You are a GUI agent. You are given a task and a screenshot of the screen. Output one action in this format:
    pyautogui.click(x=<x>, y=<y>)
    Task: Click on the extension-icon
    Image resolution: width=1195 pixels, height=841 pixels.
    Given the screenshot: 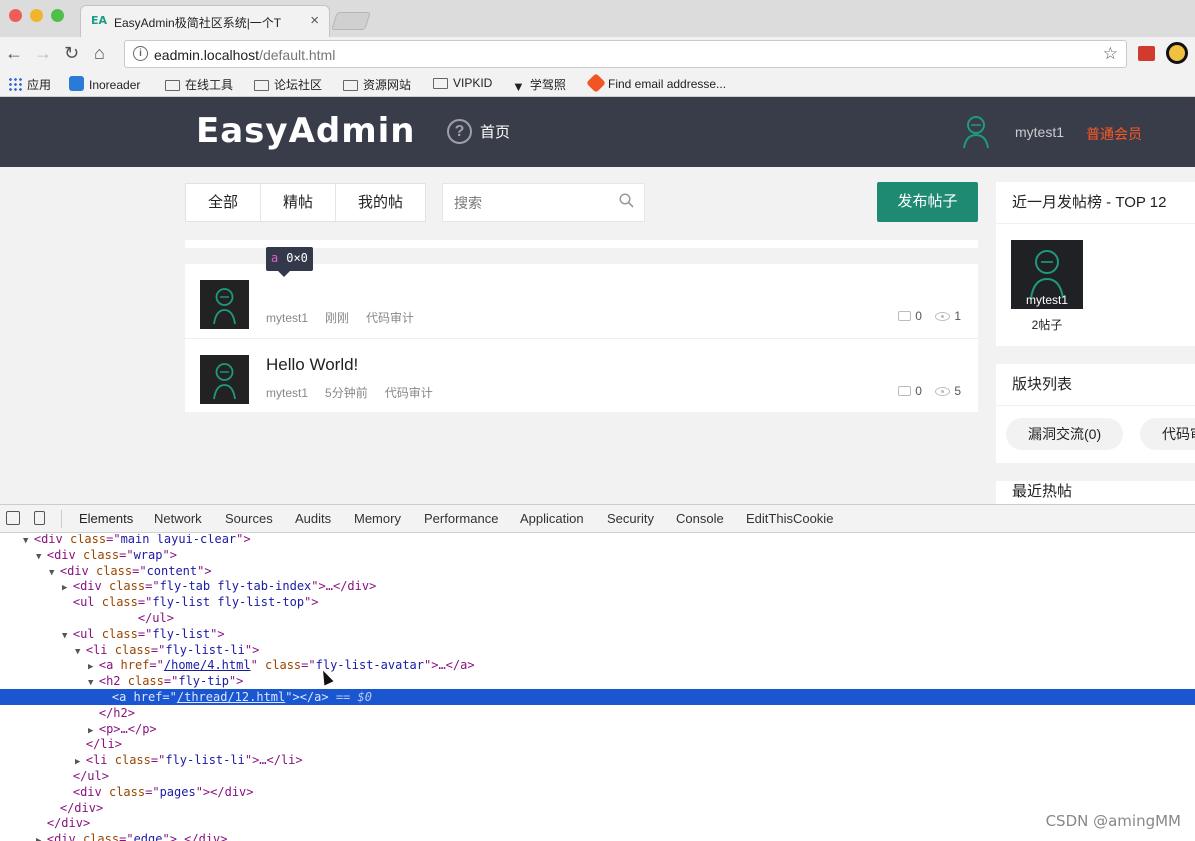 What is the action you would take?
    pyautogui.click(x=1146, y=53)
    